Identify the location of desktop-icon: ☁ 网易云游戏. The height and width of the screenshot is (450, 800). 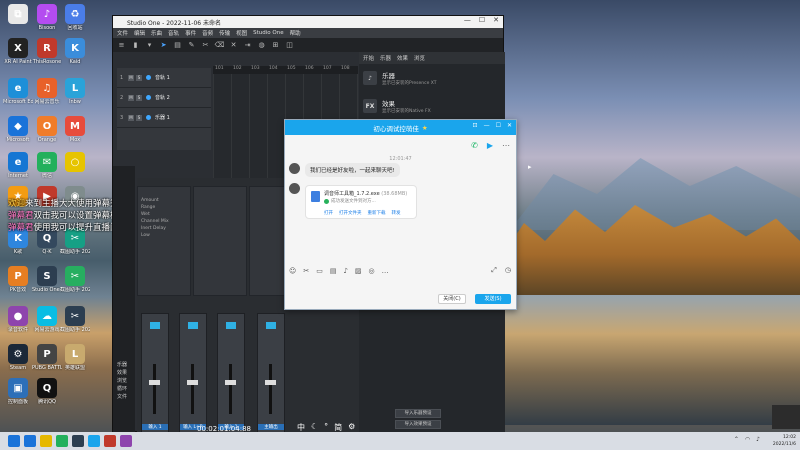
(47, 319).